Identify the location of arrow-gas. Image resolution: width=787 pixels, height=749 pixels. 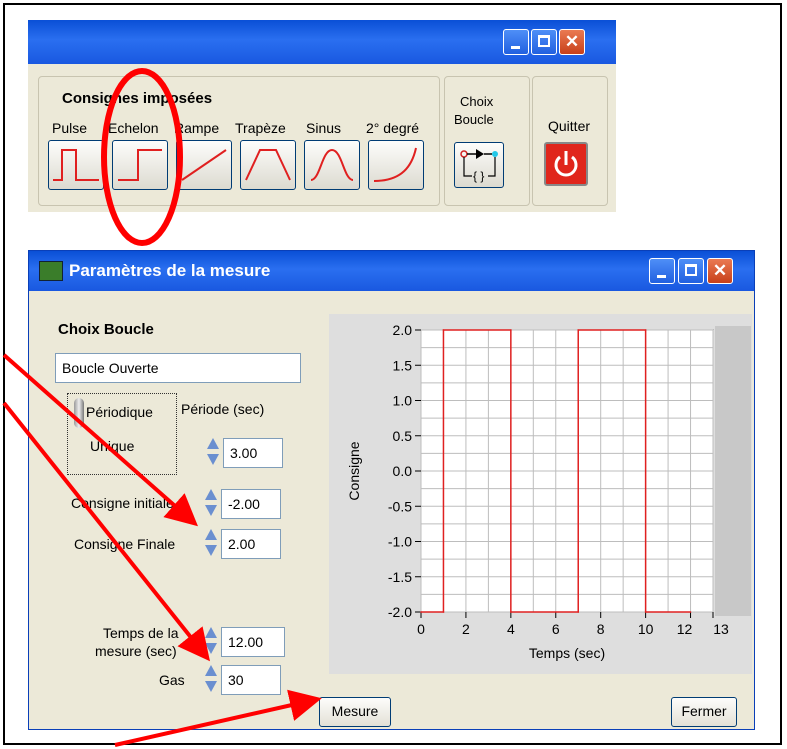
(106, 531).